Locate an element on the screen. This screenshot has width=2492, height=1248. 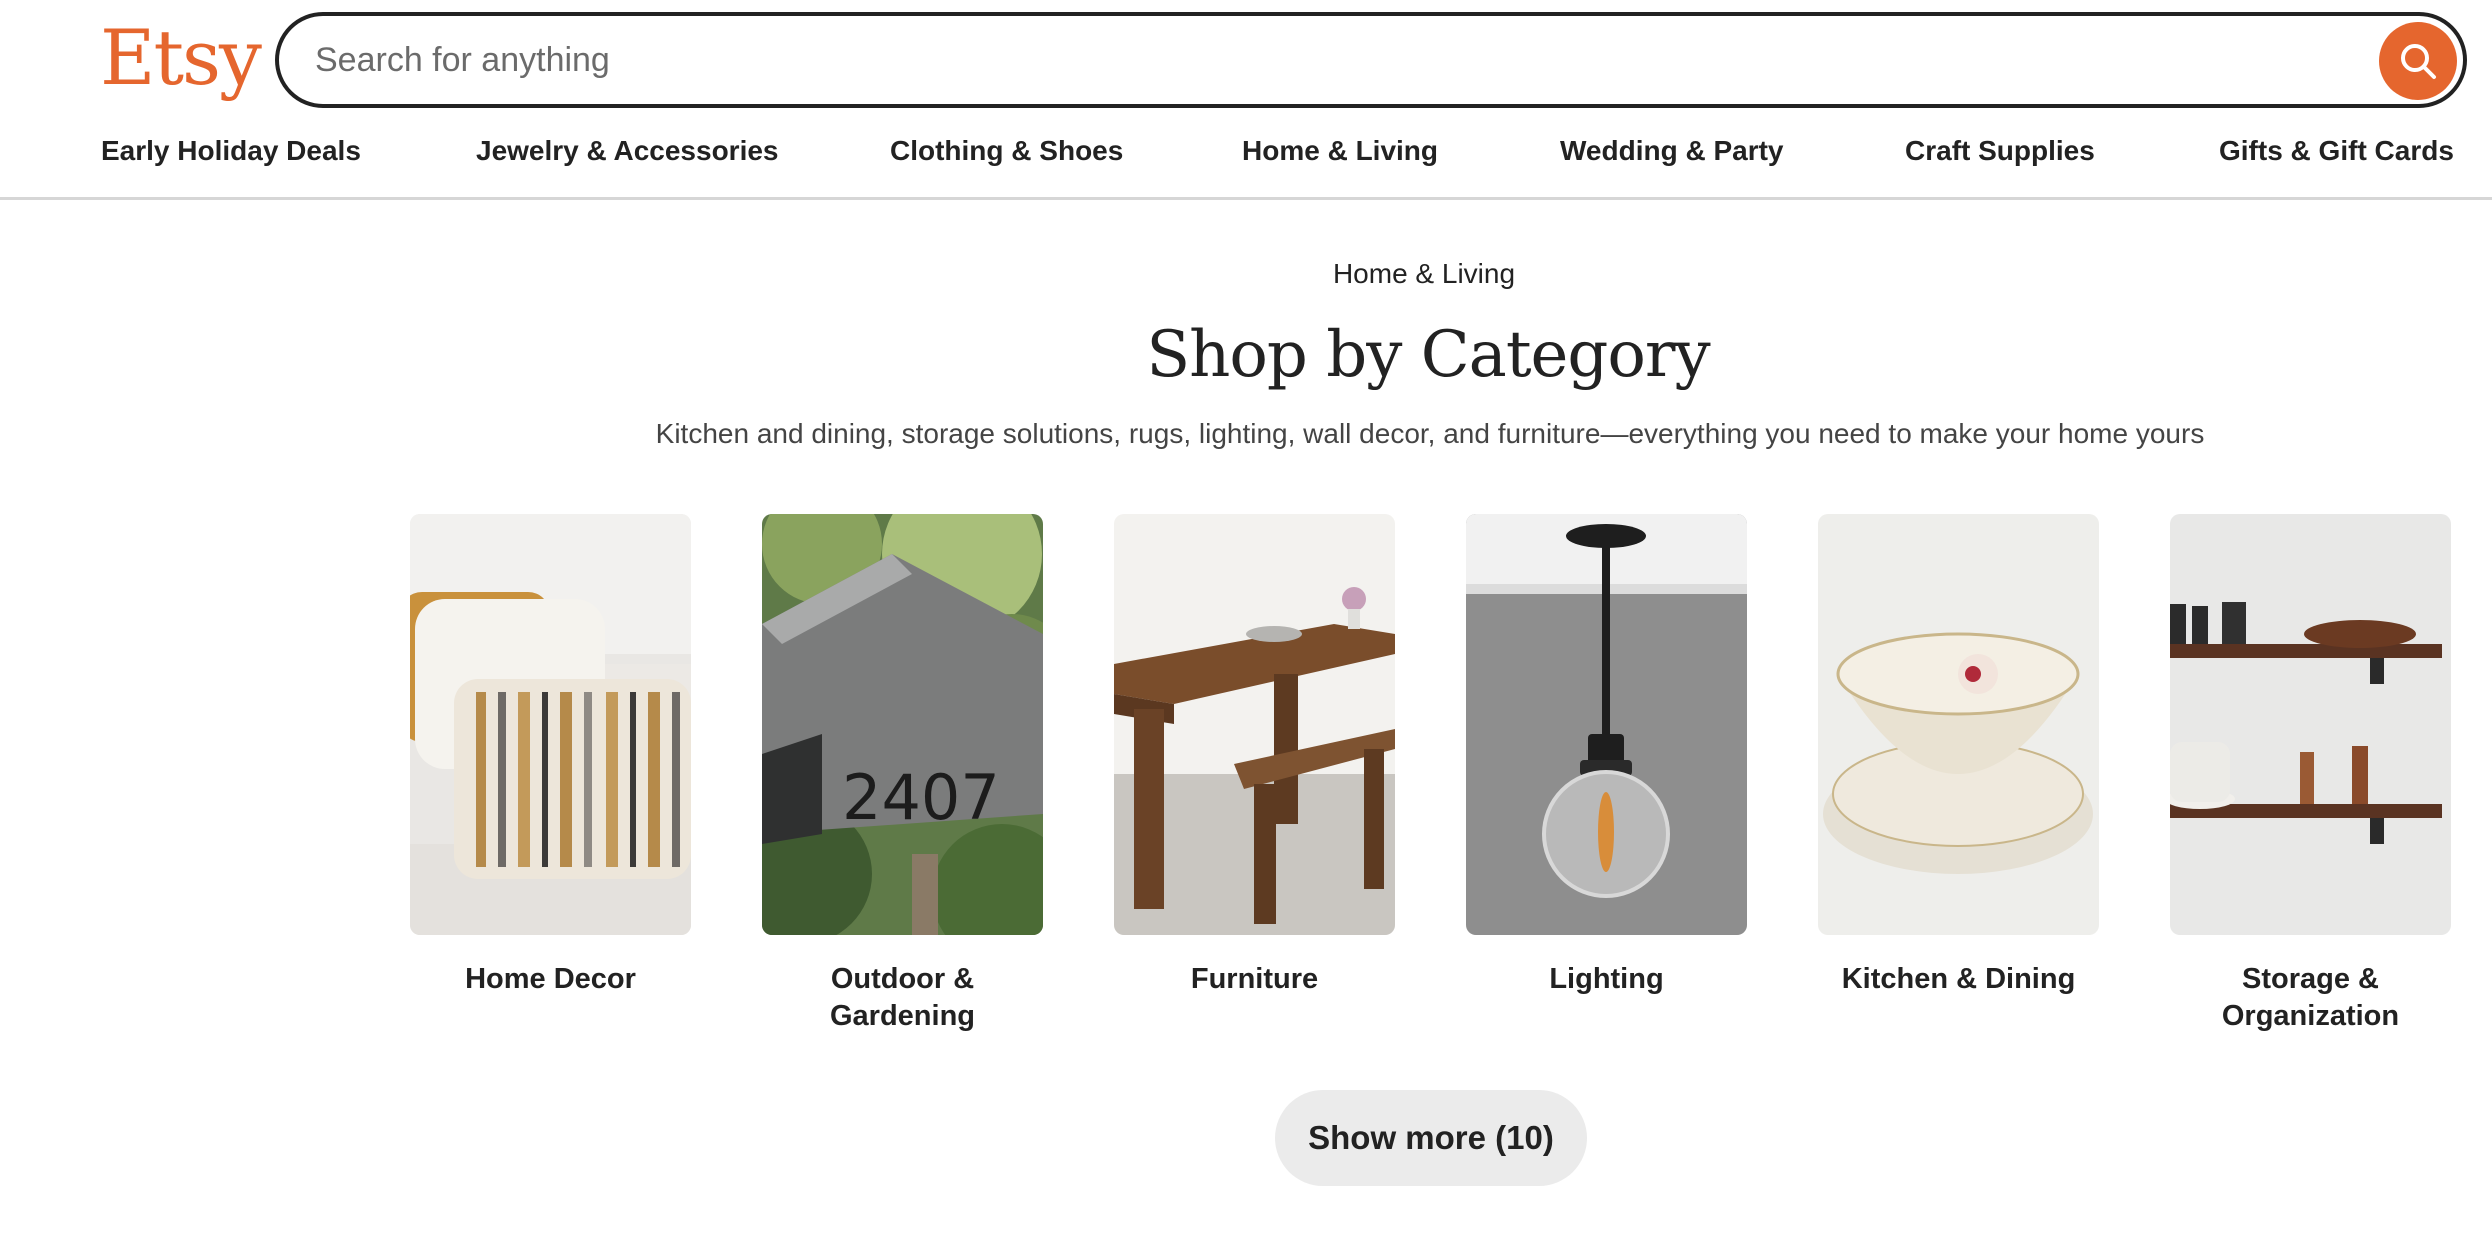
show-more-button: Show more (10) is located at coordinates (1431, 1138).